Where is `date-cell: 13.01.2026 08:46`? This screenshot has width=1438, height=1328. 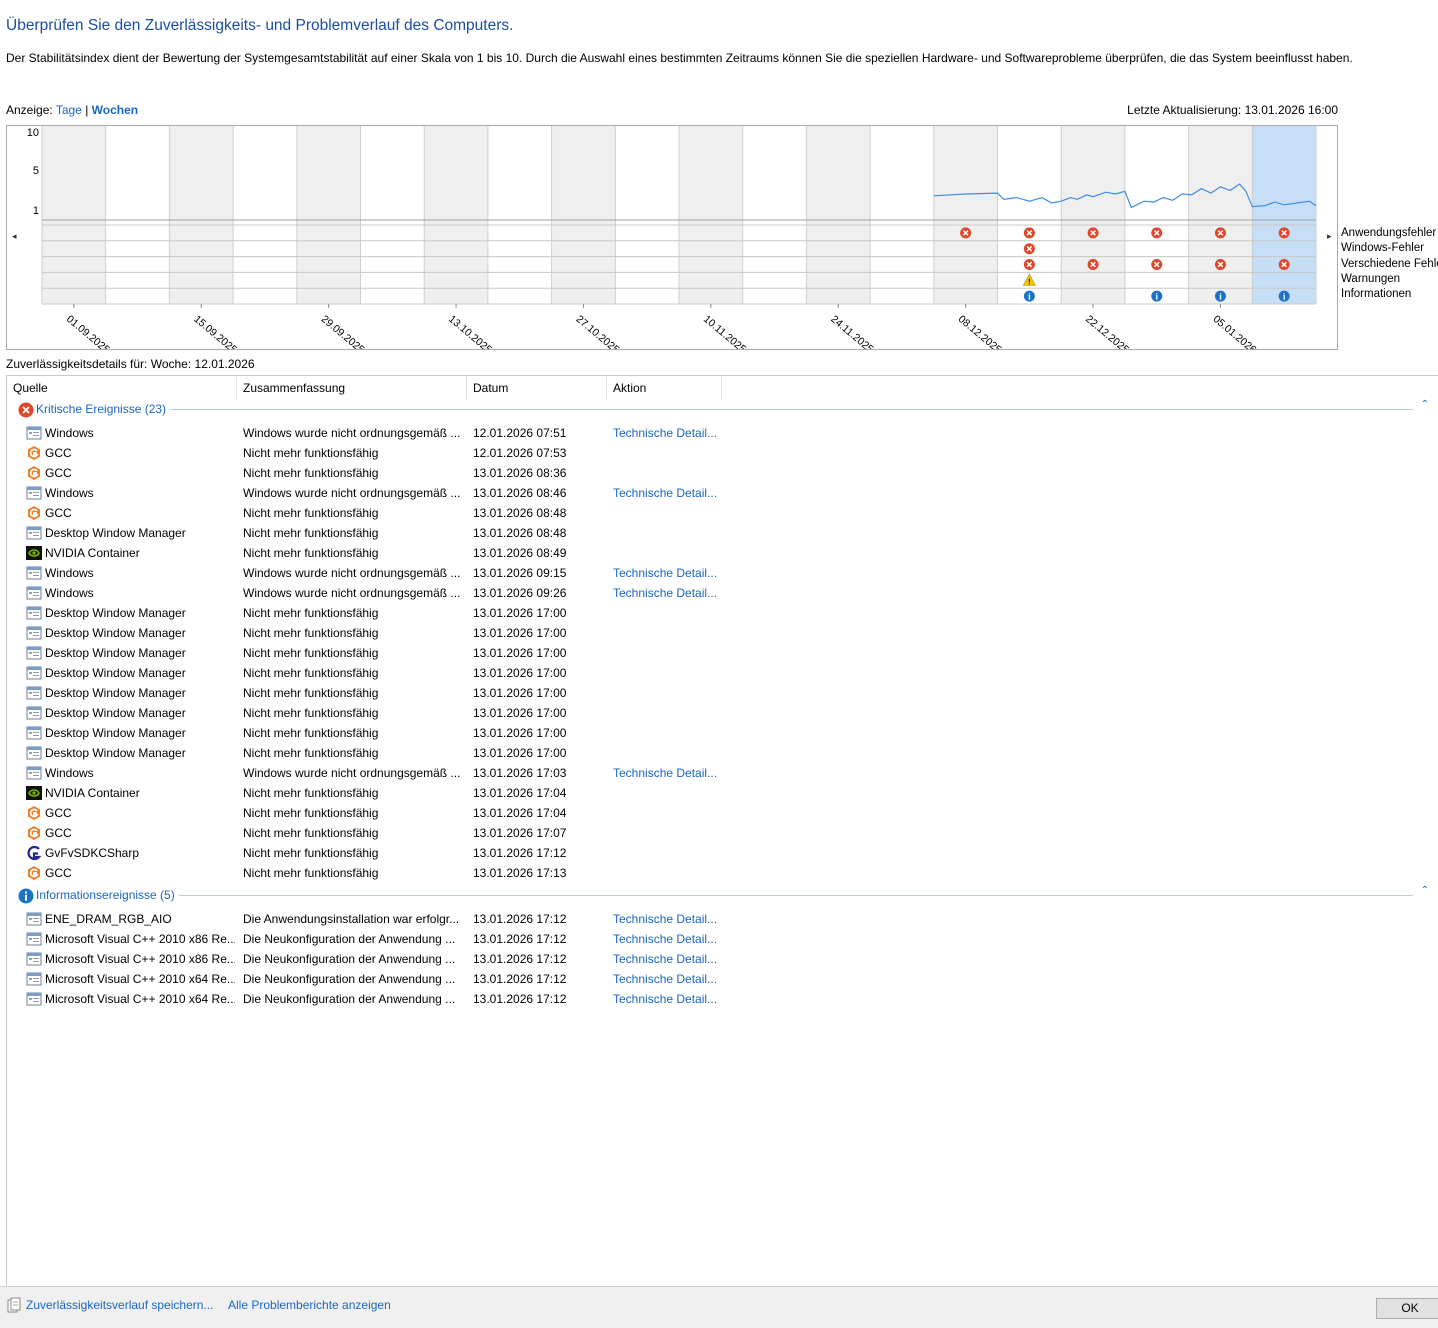 date-cell: 13.01.2026 08:46 is located at coordinates (520, 493).